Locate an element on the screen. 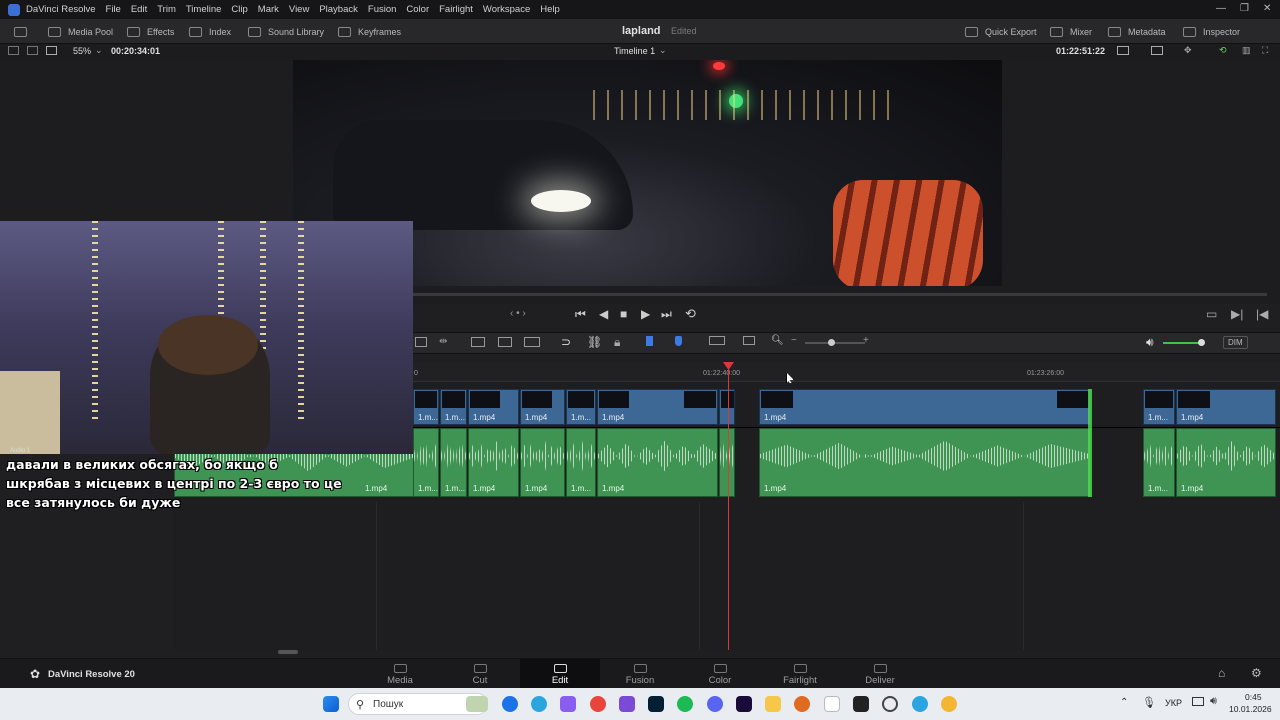  gear-icon: ⚙ is located at coordinates (1256, 673).